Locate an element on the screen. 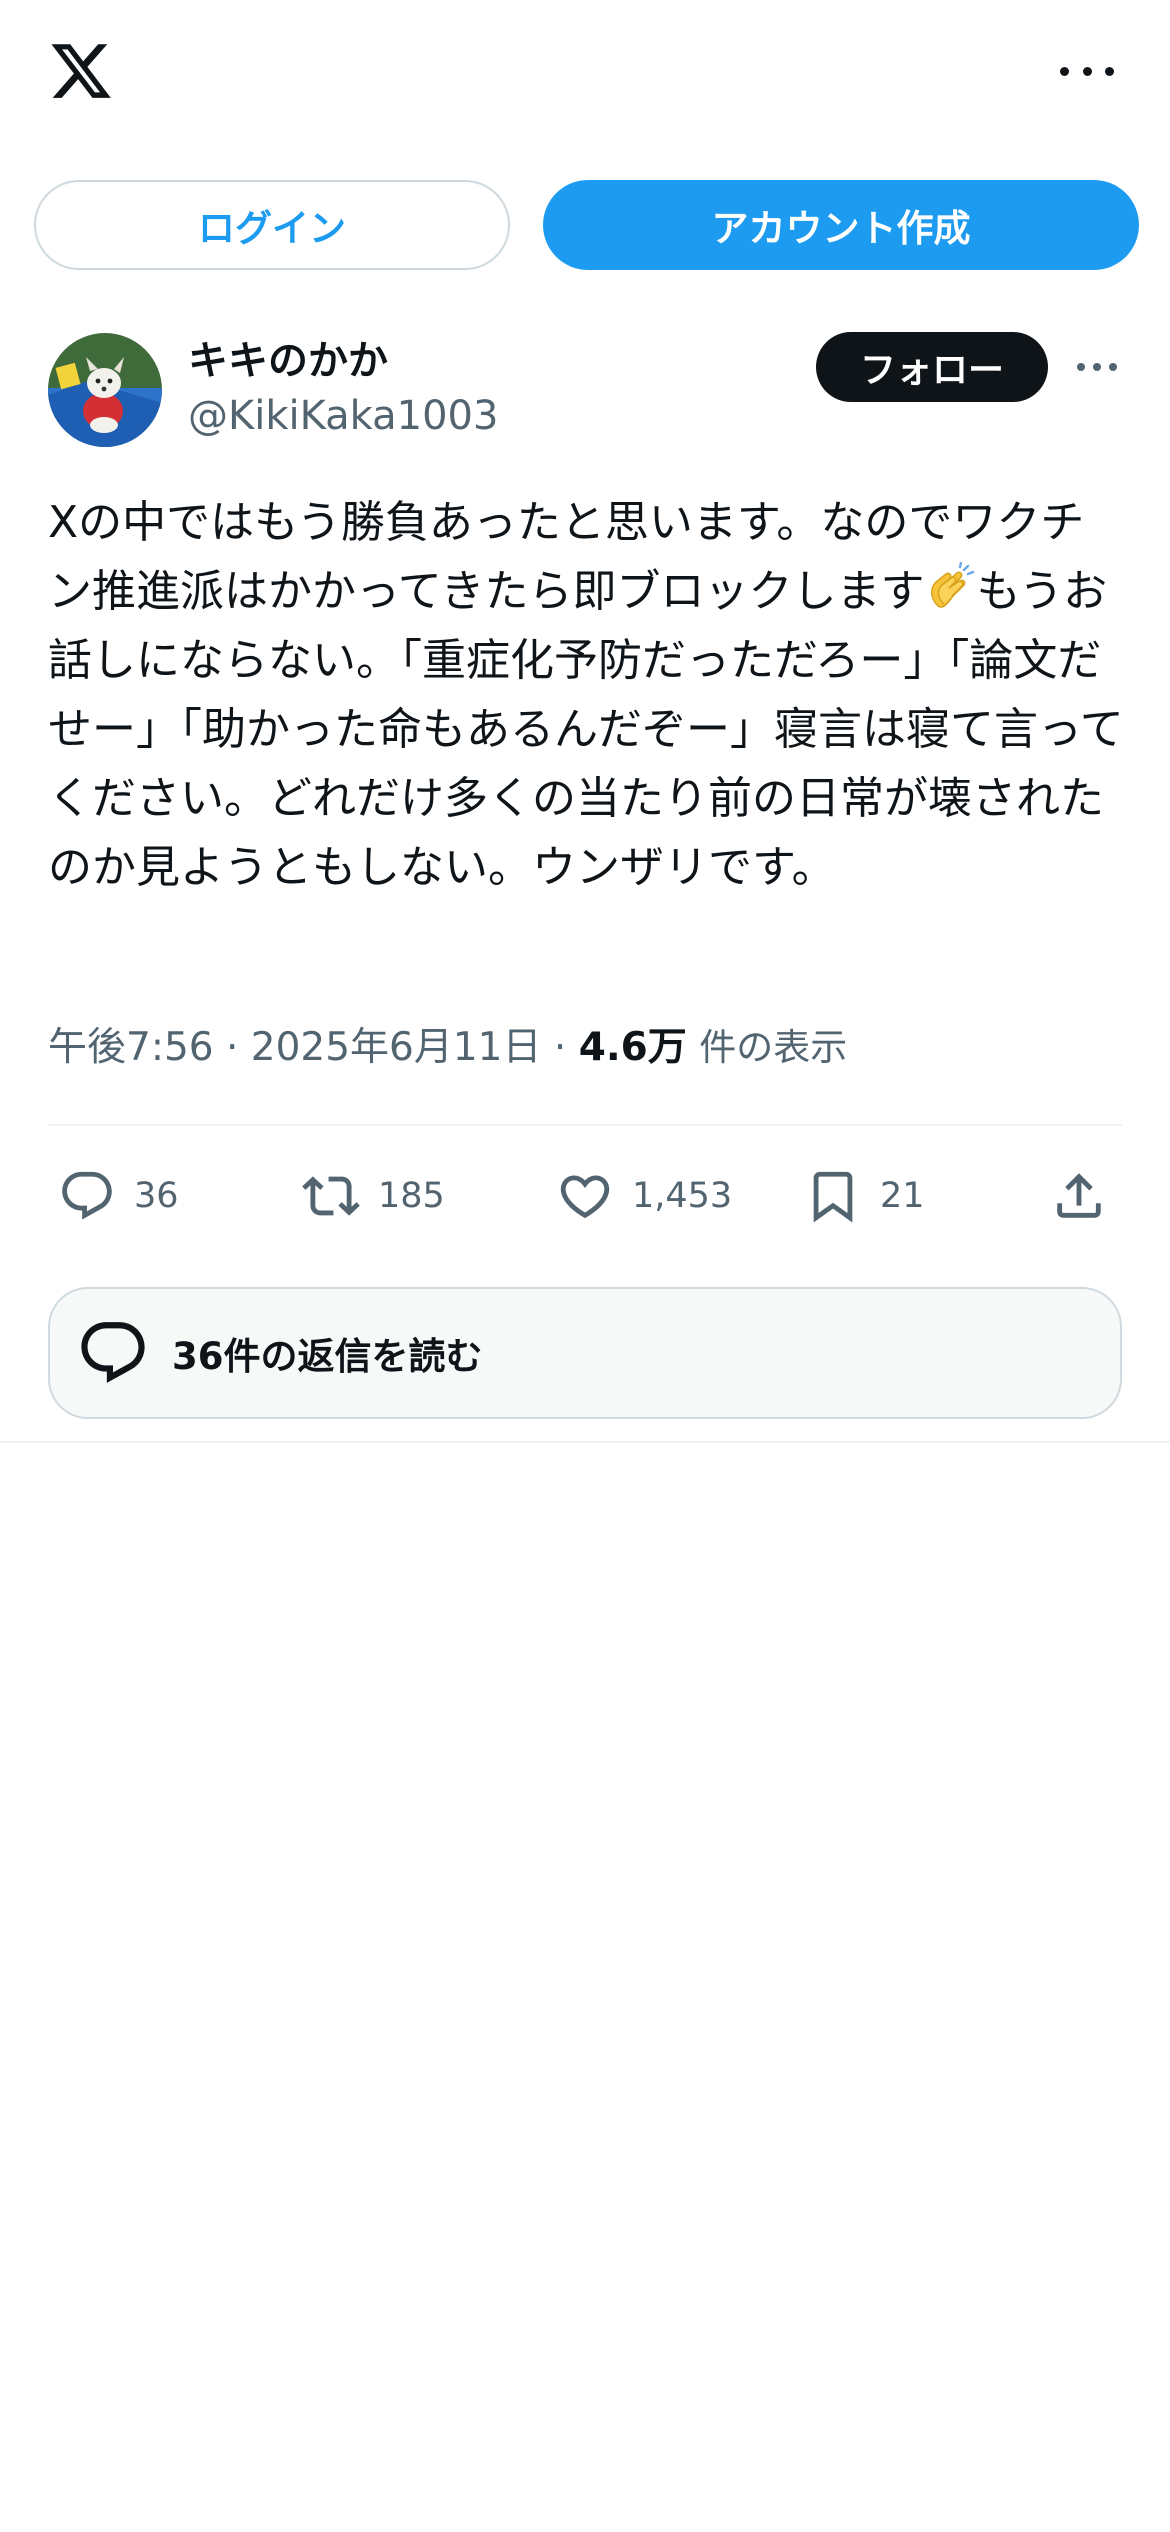  reply-button: 36 is located at coordinates (118, 1196).